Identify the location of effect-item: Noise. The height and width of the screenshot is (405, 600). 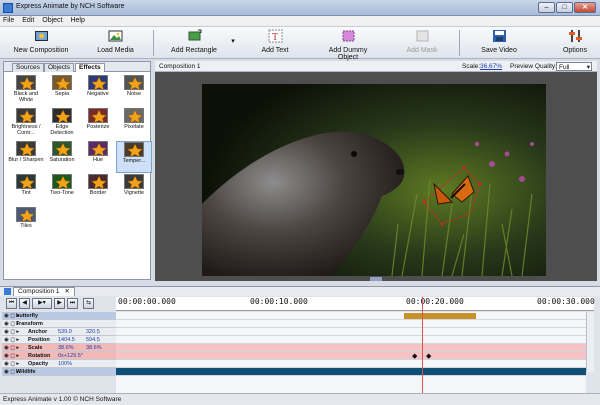
(134, 91).